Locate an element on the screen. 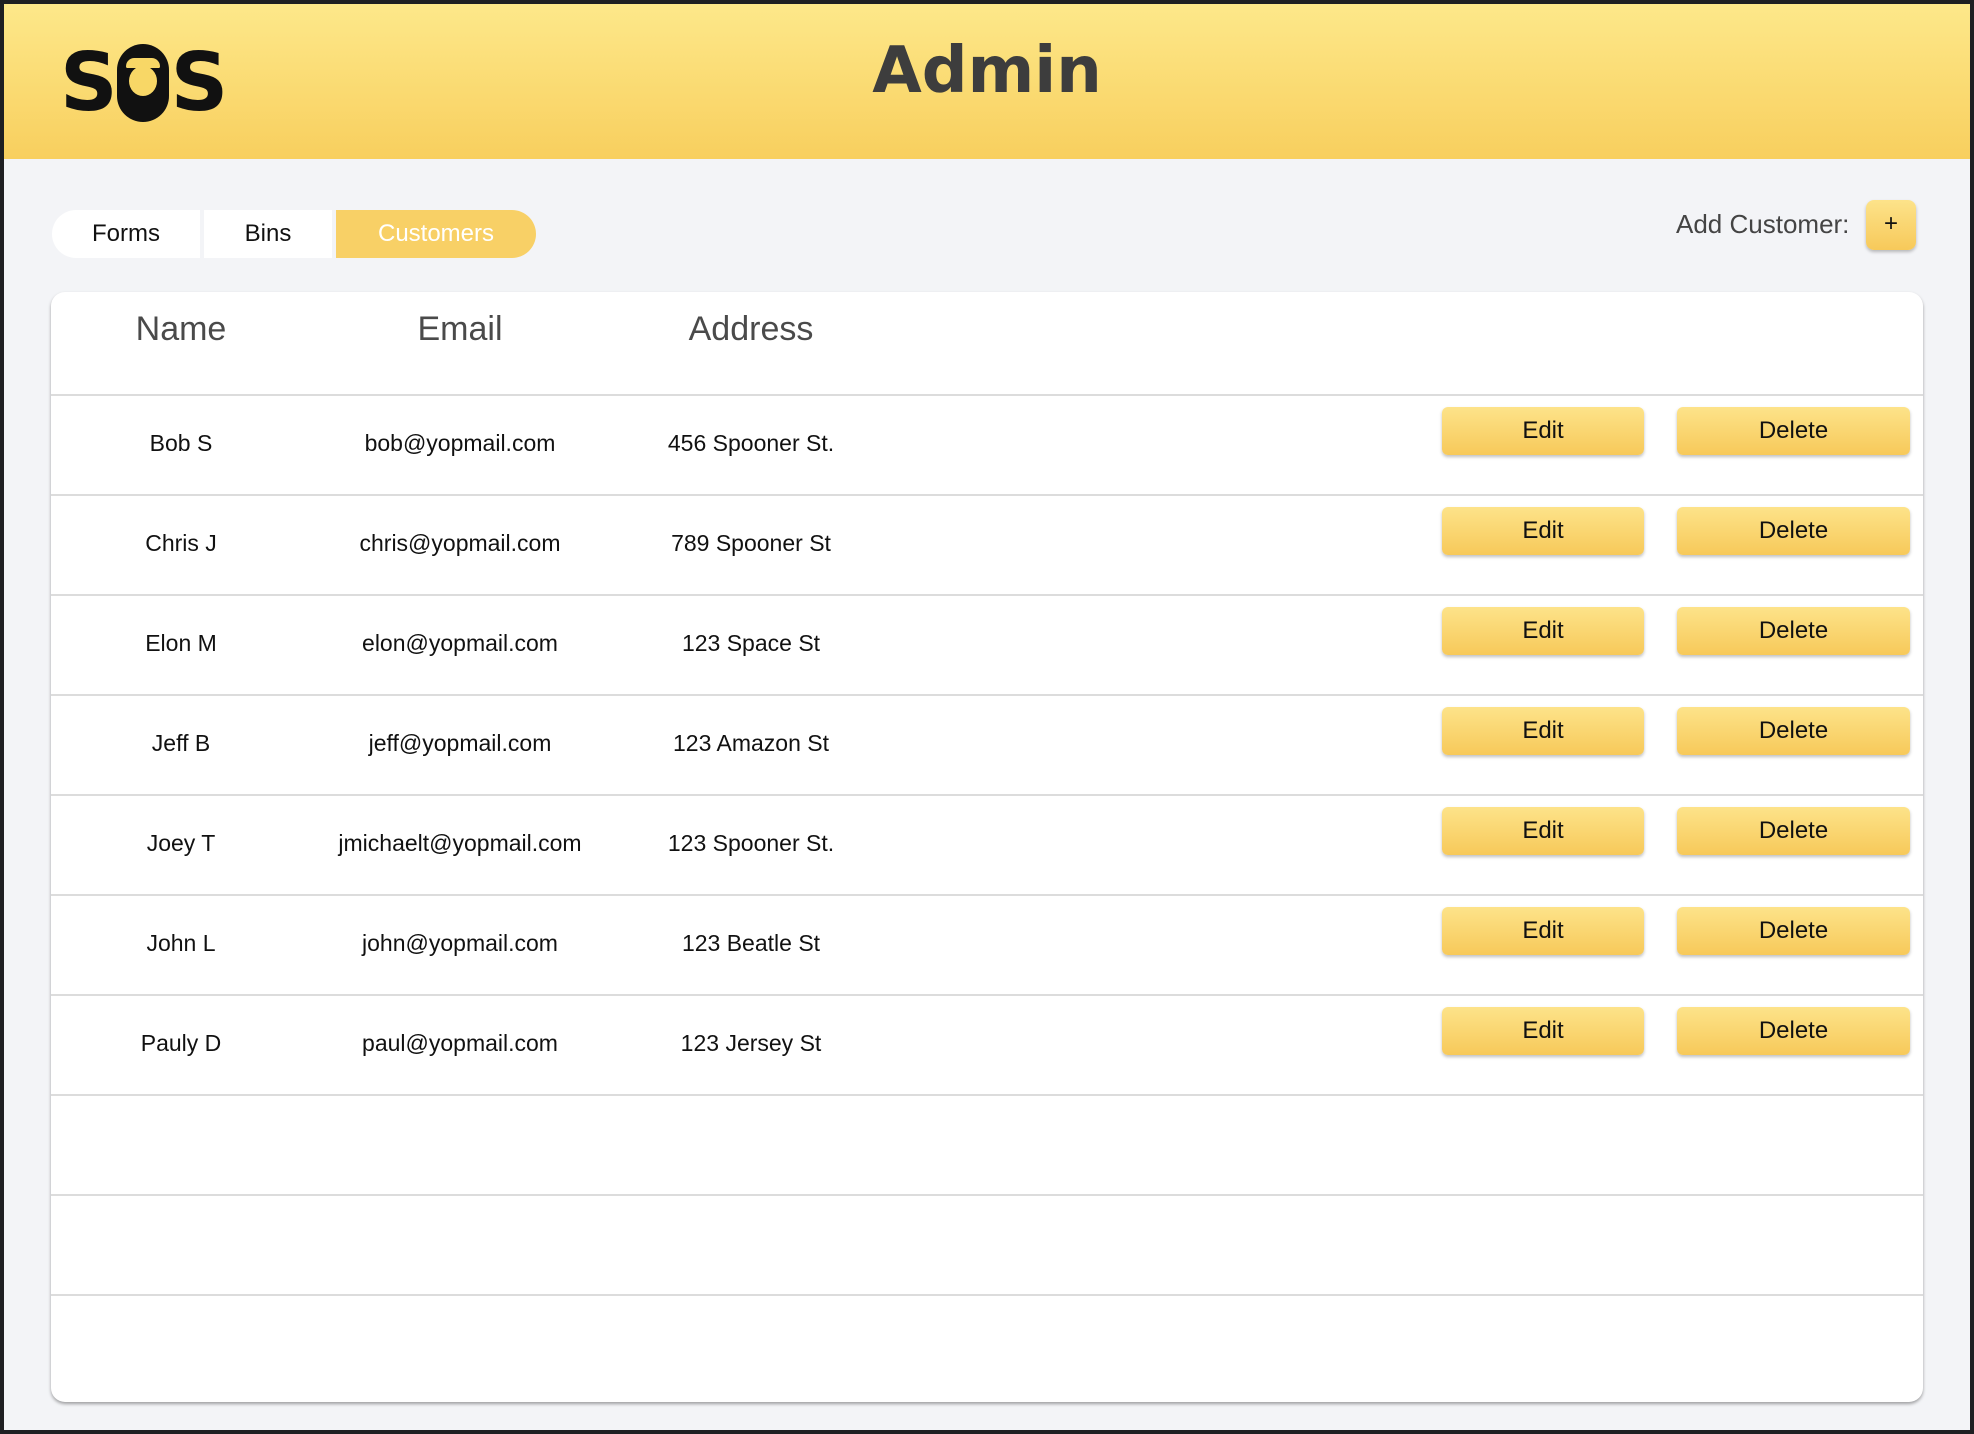 Image resolution: width=1974 pixels, height=1434 pixels. customer-name: John L is located at coordinates (181, 943).